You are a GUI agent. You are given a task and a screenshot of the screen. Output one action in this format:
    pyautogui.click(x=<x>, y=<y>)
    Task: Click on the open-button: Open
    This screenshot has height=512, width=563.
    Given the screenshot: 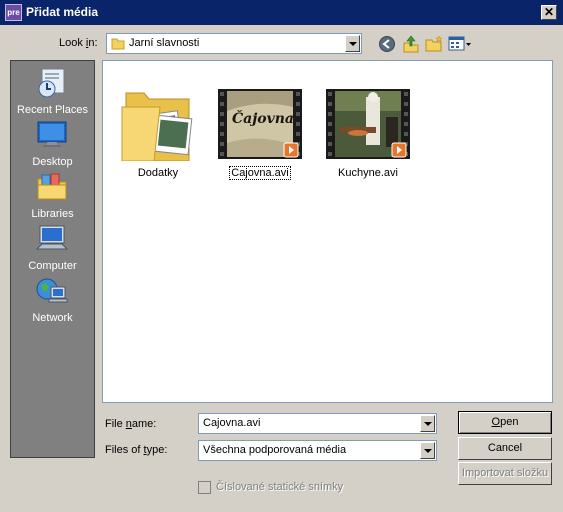 What is the action you would take?
    pyautogui.click(x=505, y=422)
    